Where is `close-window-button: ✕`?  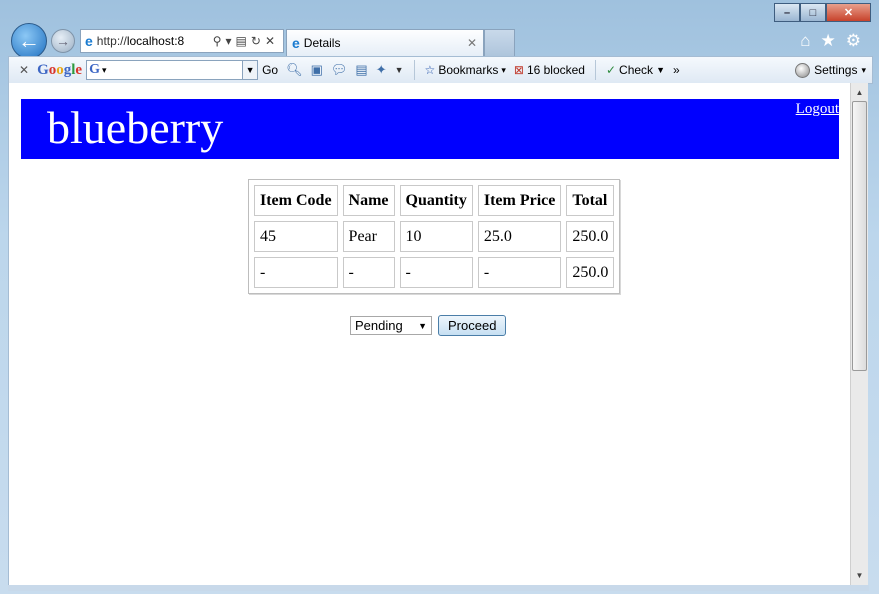
close-window-button: ✕ is located at coordinates (848, 12).